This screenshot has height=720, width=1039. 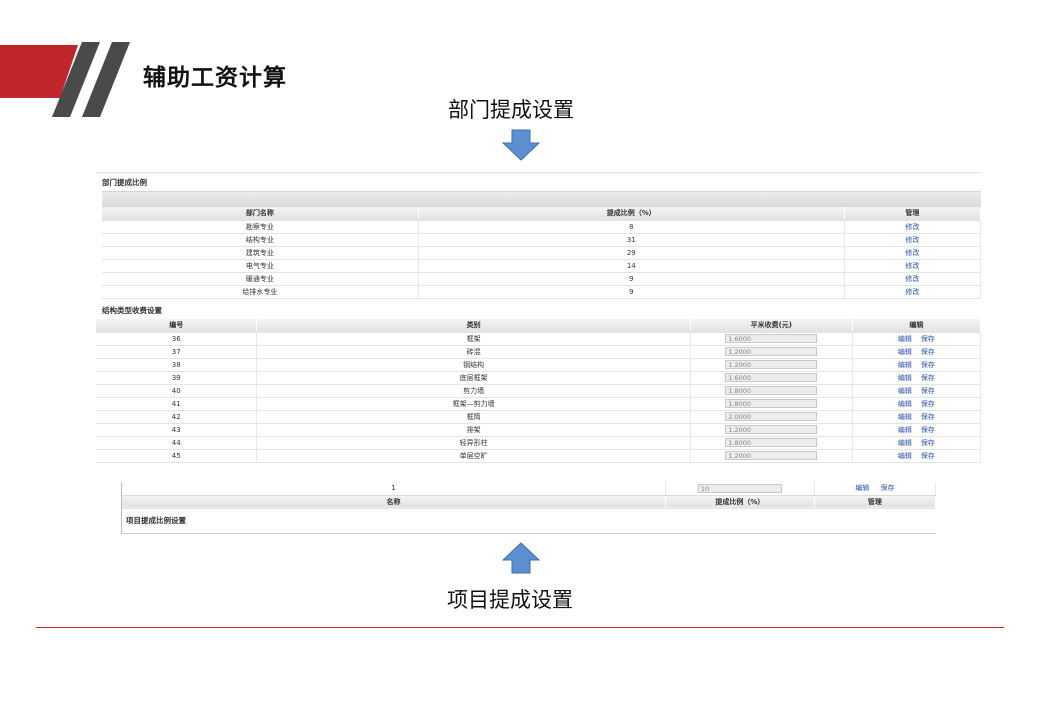 What do you see at coordinates (177, 456) in the screenshot?
I see `struct-id-cell: 45` at bounding box center [177, 456].